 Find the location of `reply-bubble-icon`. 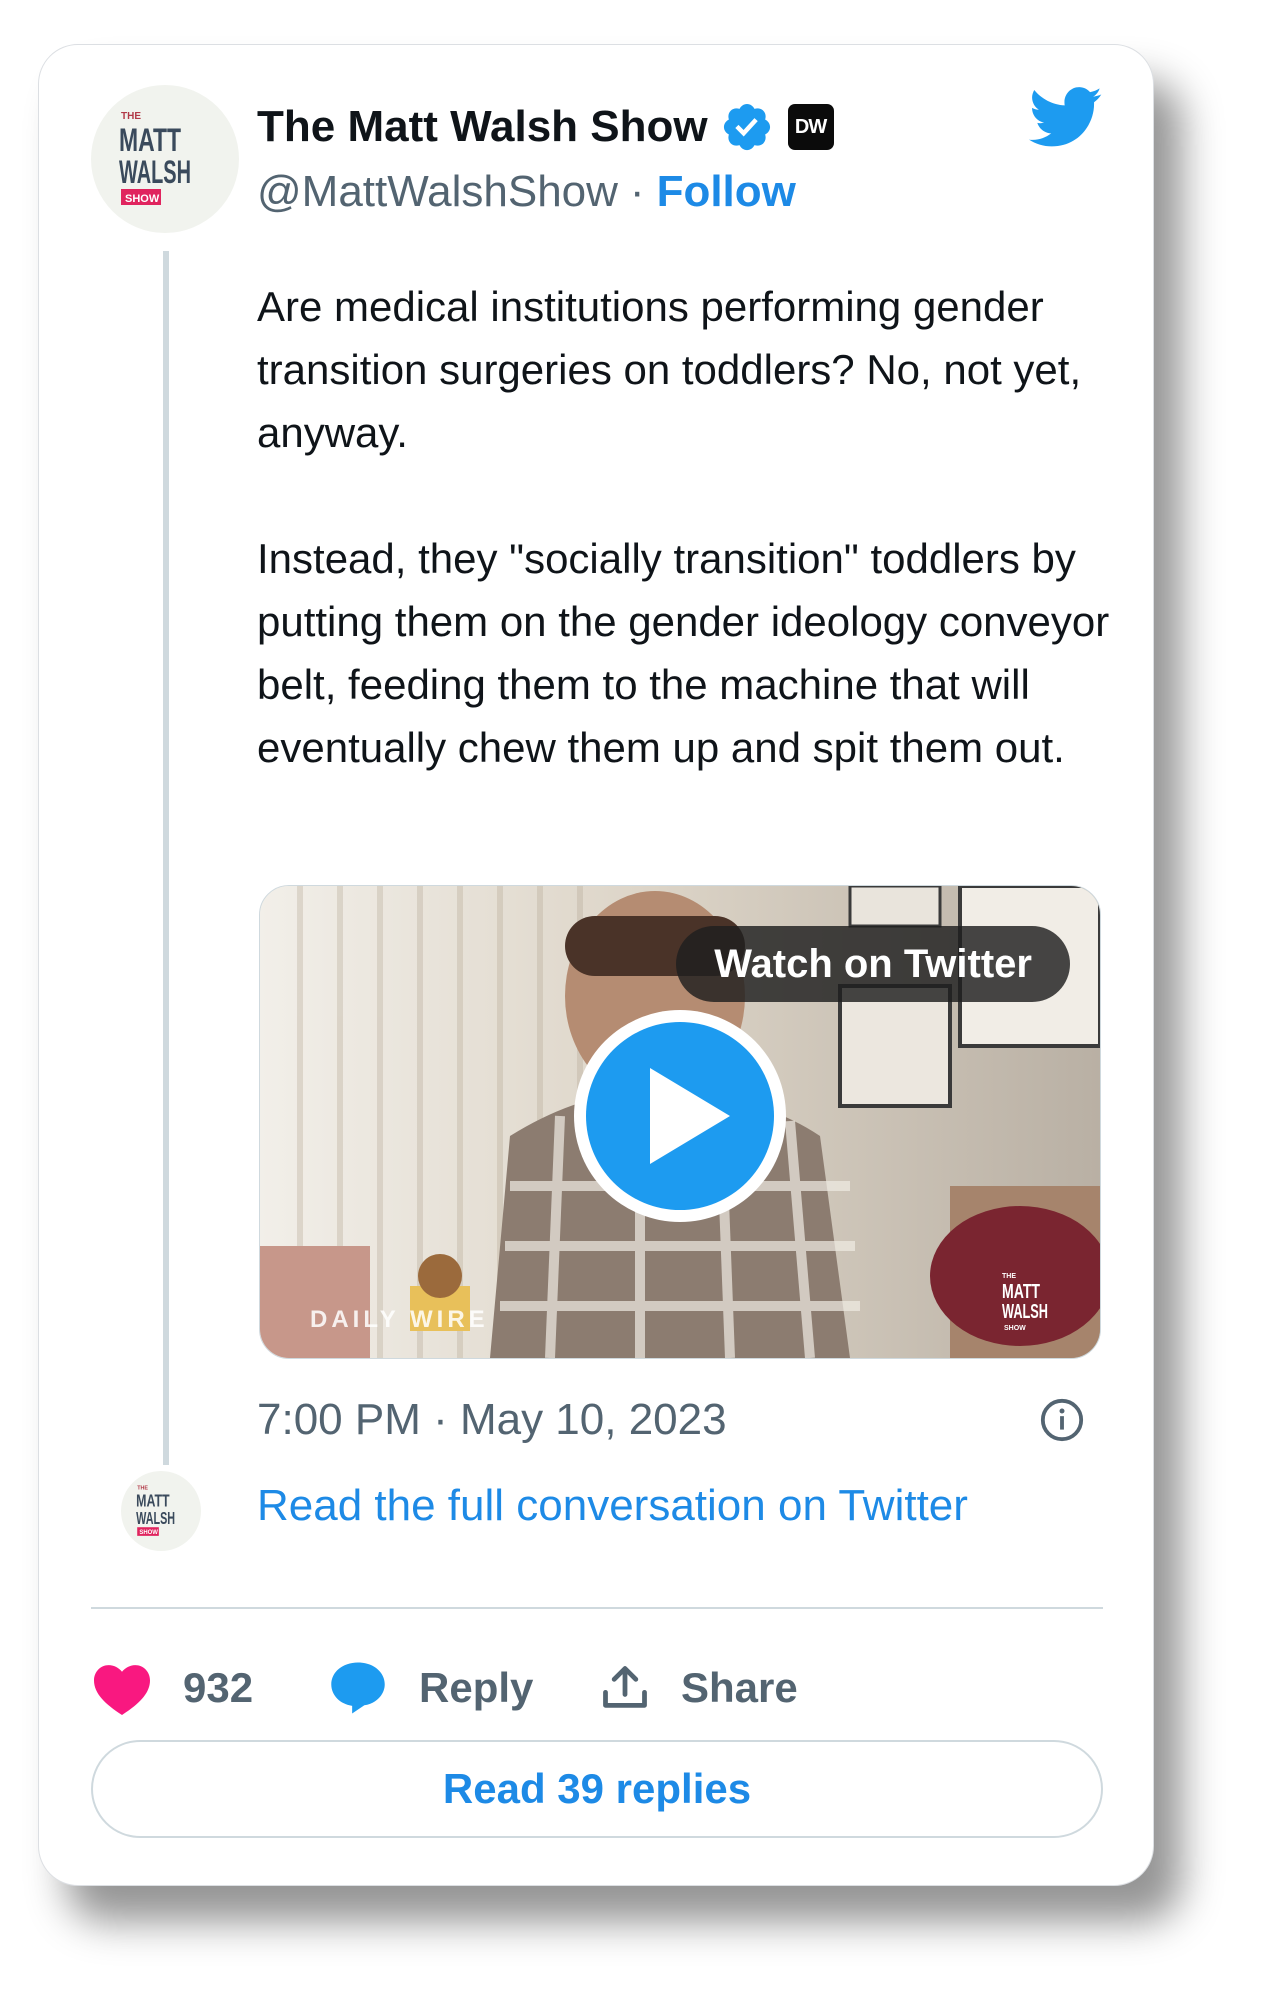

reply-bubble-icon is located at coordinates (358, 1688).